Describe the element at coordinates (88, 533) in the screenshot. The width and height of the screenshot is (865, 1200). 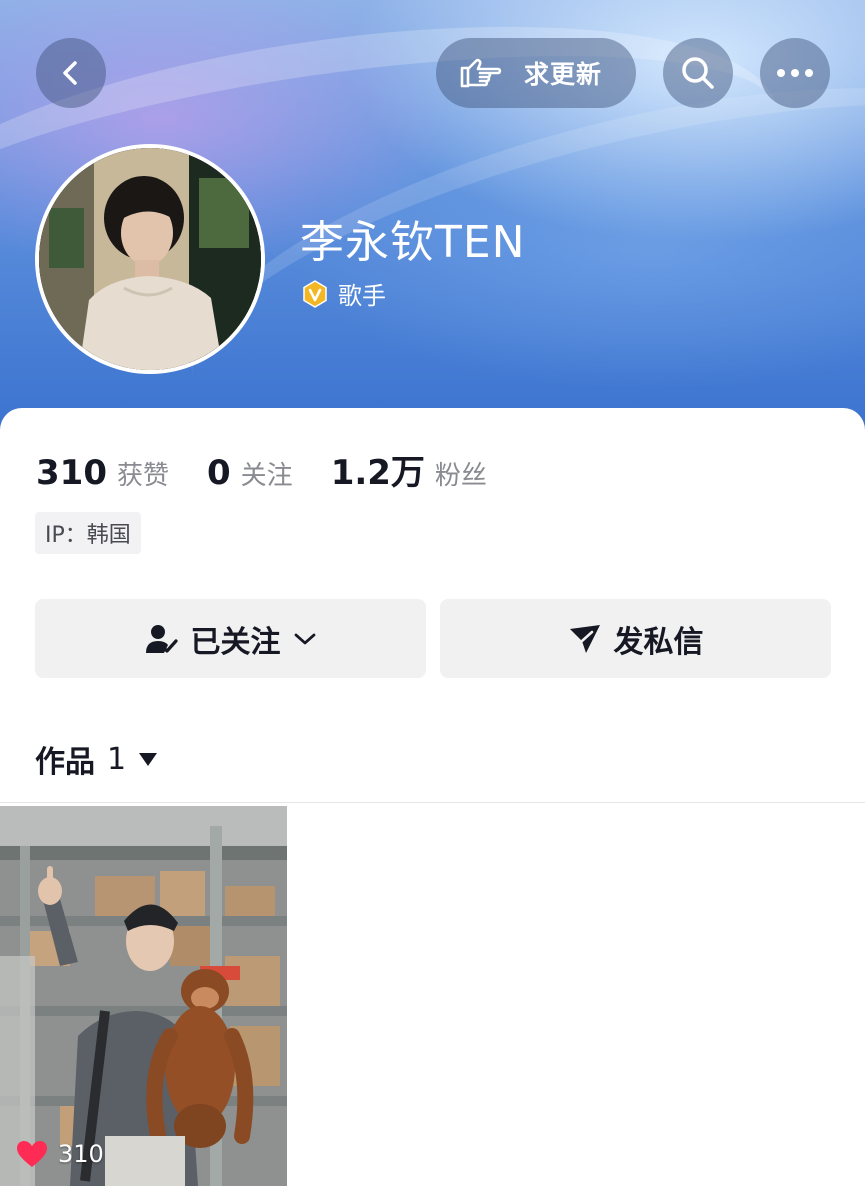
I see `ip-location-tag: IP：韩国` at that location.